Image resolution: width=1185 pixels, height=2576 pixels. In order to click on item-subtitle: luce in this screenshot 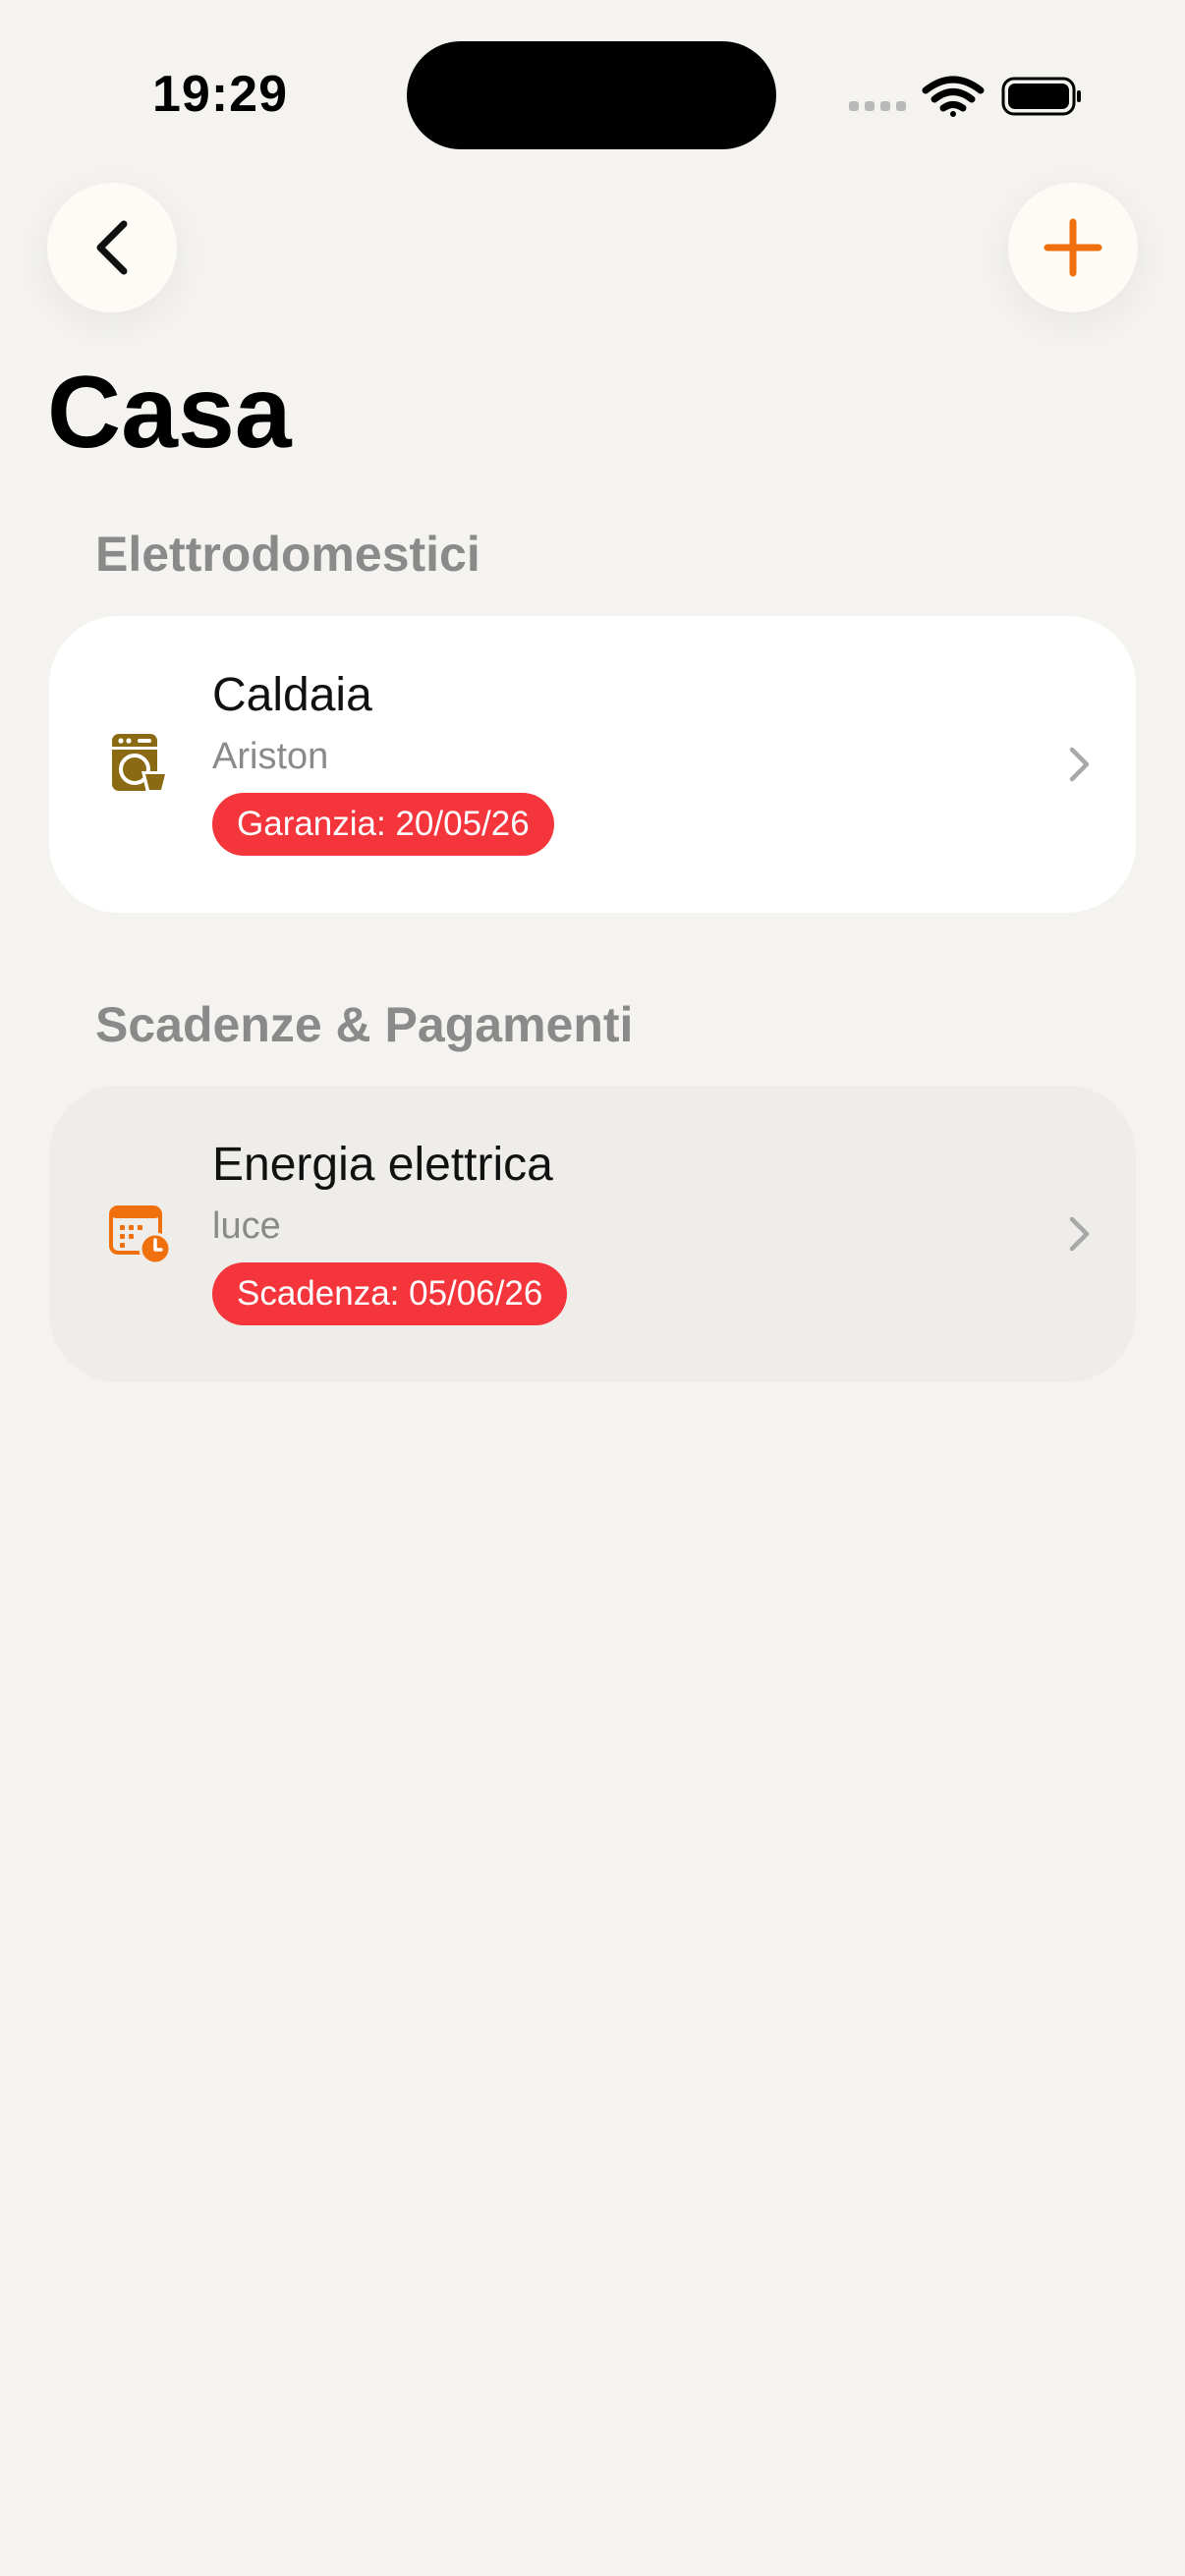, I will do `click(247, 1226)`.